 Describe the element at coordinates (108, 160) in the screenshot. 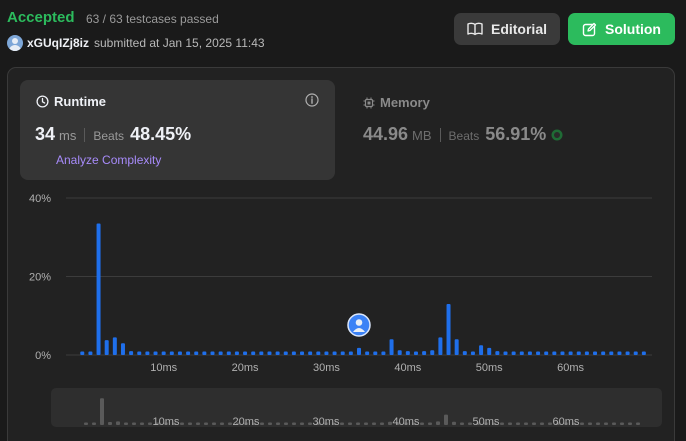

I see `analyze-complexity-link: Analyze Complexity` at that location.